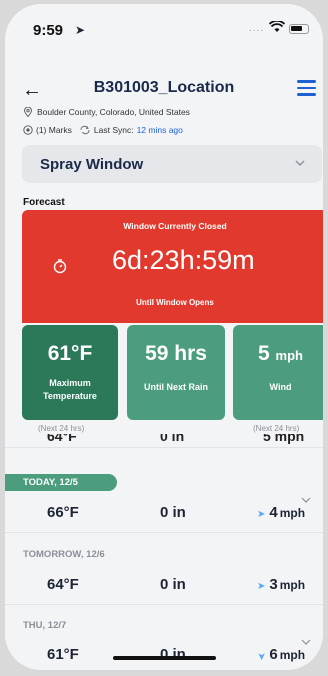  I want to click on day-wind-value: 3, so click(273, 584).